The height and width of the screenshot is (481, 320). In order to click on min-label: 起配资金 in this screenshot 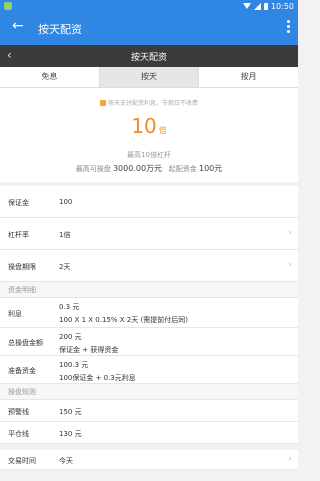, I will do `click(182, 169)`.